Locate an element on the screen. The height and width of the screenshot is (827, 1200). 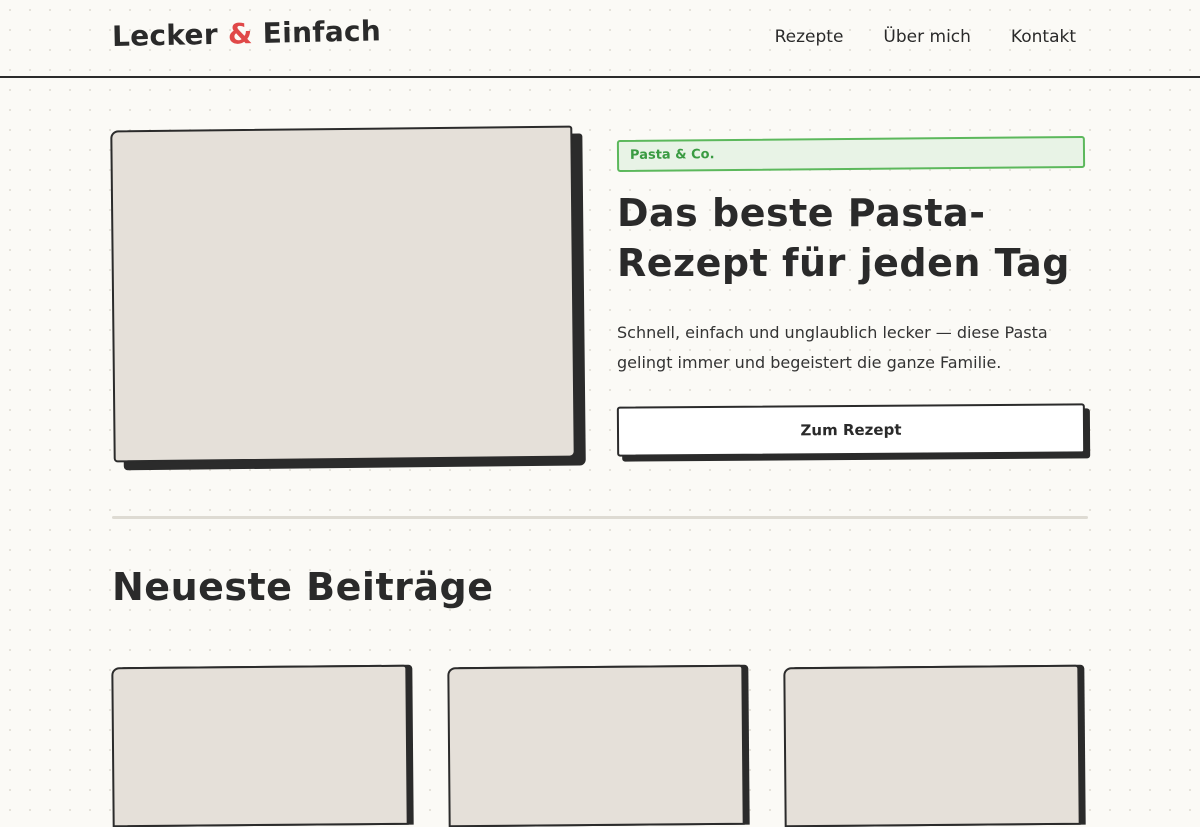
latest-posts-title: Neueste Beiträge is located at coordinates (303, 587).